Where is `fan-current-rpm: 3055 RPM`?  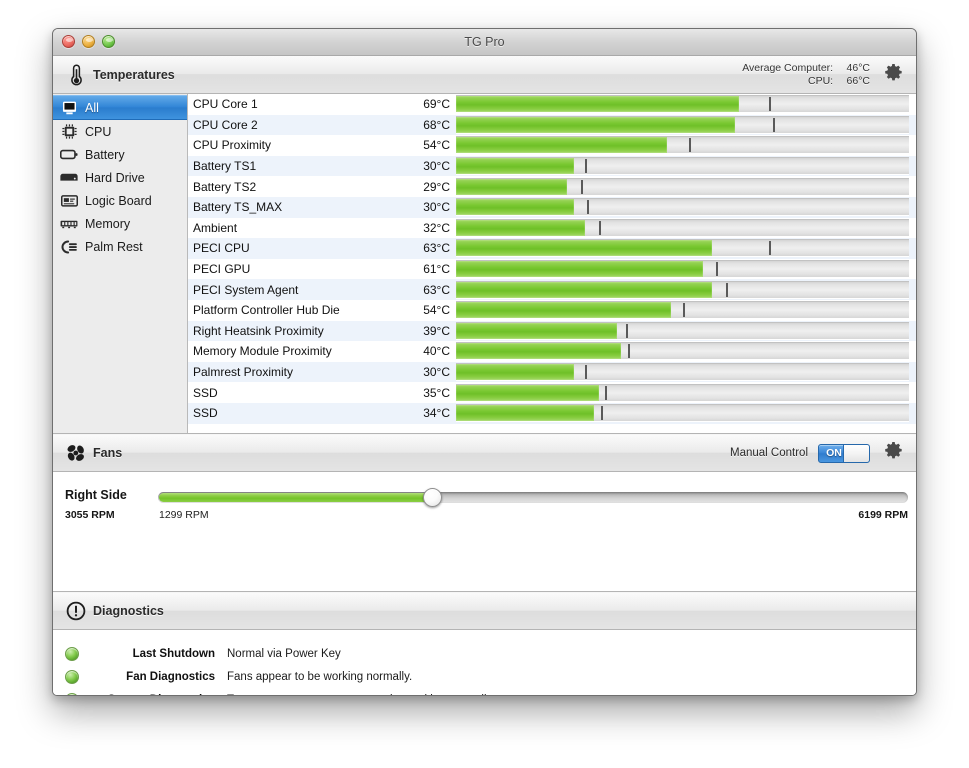 fan-current-rpm: 3055 RPM is located at coordinates (90, 515).